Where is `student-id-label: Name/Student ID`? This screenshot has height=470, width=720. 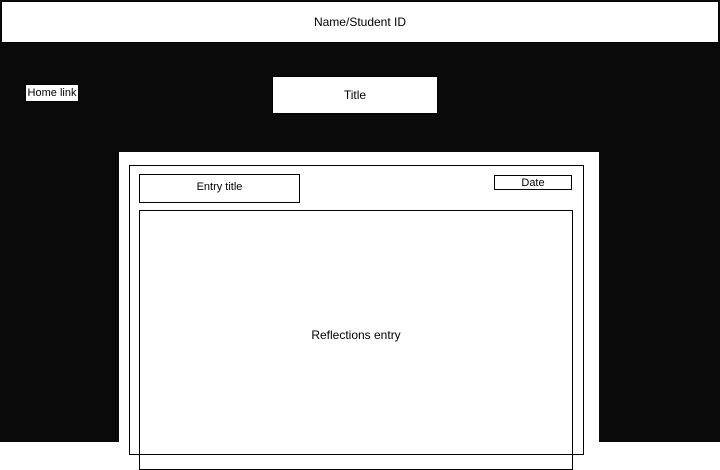 student-id-label: Name/Student ID is located at coordinates (360, 22).